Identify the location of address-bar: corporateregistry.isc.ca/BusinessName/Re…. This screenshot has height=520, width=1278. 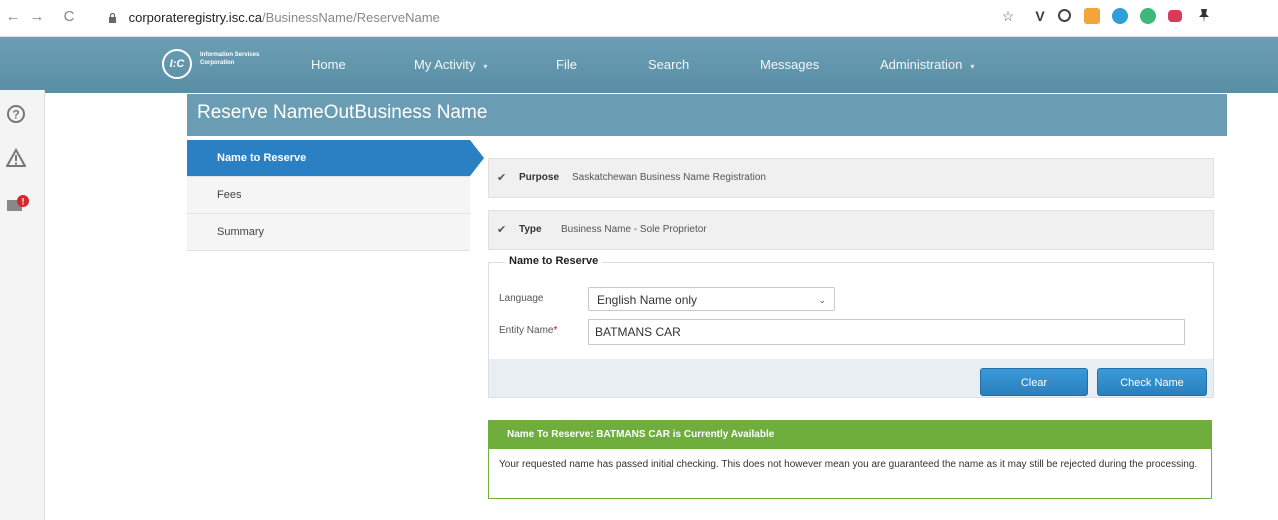
(548, 18).